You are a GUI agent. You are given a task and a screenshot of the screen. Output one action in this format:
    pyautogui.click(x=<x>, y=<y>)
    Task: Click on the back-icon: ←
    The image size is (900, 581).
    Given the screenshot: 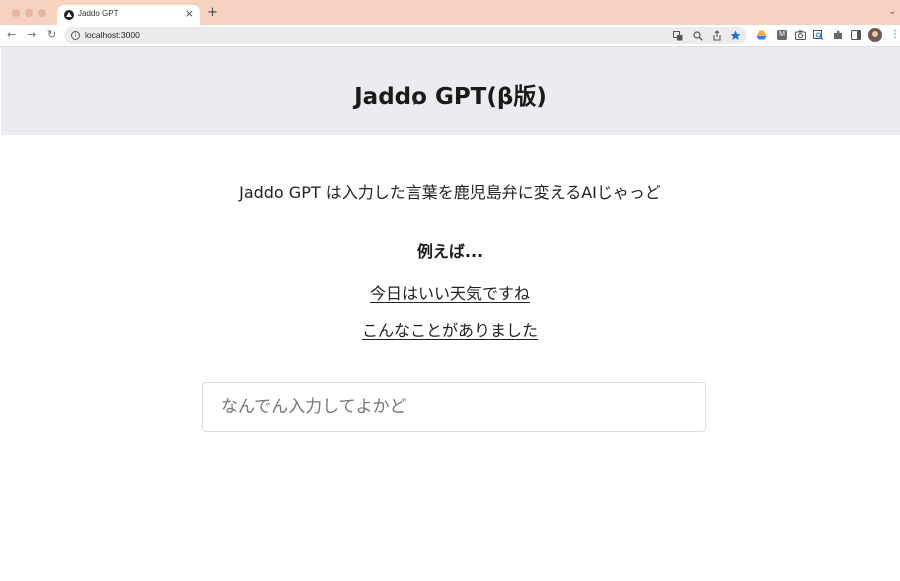 What is the action you would take?
    pyautogui.click(x=11, y=35)
    